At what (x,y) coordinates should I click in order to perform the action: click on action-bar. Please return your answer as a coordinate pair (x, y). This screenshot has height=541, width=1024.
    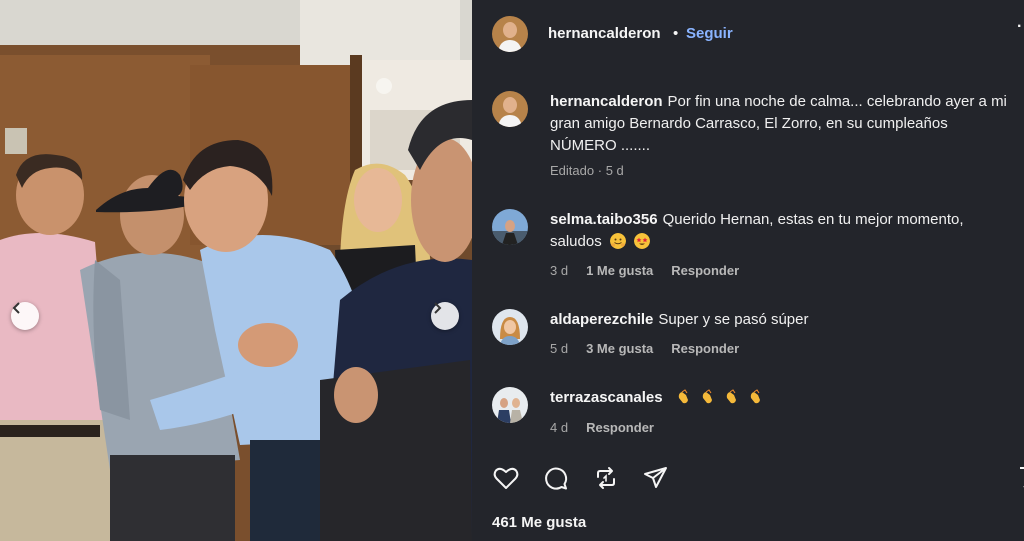
    Looking at the image, I should click on (581, 478).